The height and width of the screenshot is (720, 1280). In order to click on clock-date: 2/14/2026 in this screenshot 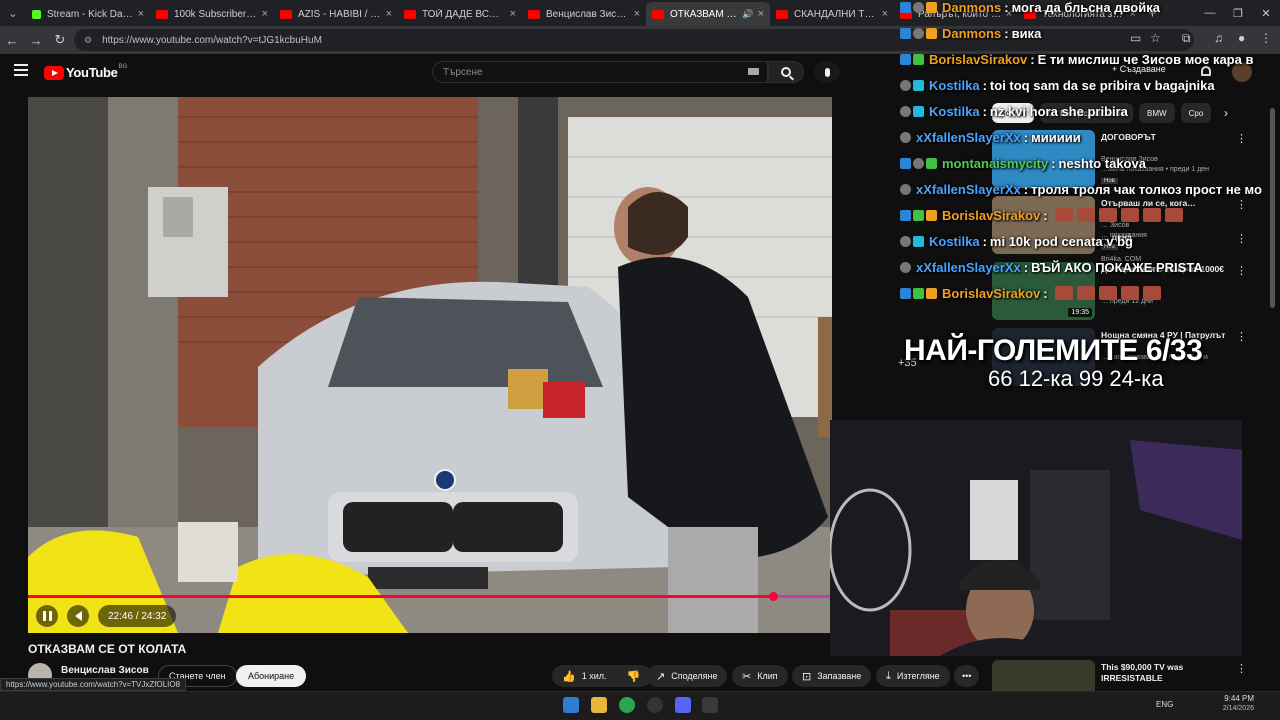, I will do `click(1235, 708)`.